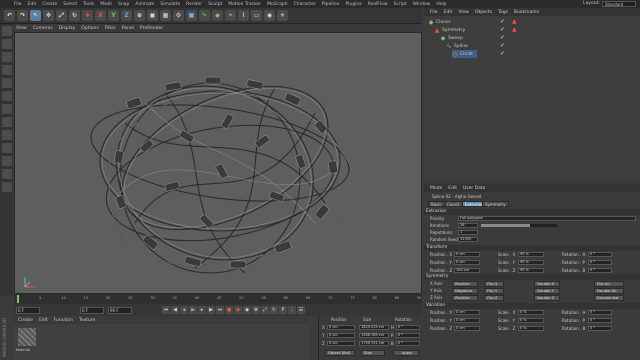 The image size is (640, 360). What do you see at coordinates (609, 298) in the screenshot?
I see `symmetry-all-button: Randomize` at bounding box center [609, 298].